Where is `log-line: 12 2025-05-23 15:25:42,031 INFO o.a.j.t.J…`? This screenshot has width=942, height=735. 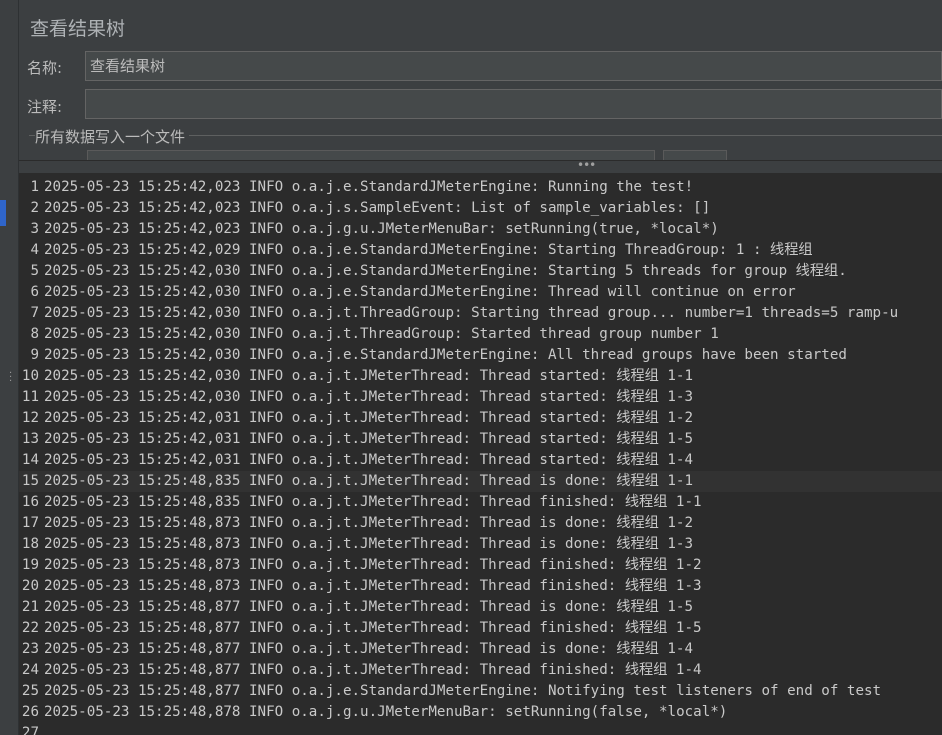
log-line: 12 2025-05-23 15:25:42,031 INFO o.a.j.t.J… is located at coordinates (480, 418).